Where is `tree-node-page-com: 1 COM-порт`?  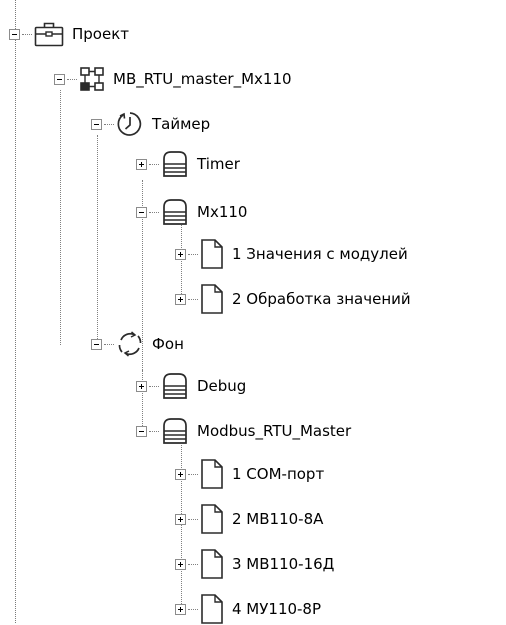
tree-node-page-com: 1 COM-порт is located at coordinates (249, 474).